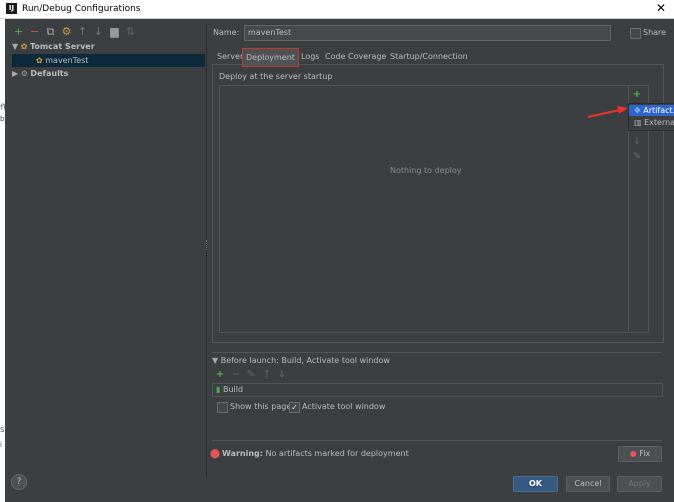 The width and height of the screenshot is (674, 502). I want to click on app-icon: IJ, so click(11, 8).